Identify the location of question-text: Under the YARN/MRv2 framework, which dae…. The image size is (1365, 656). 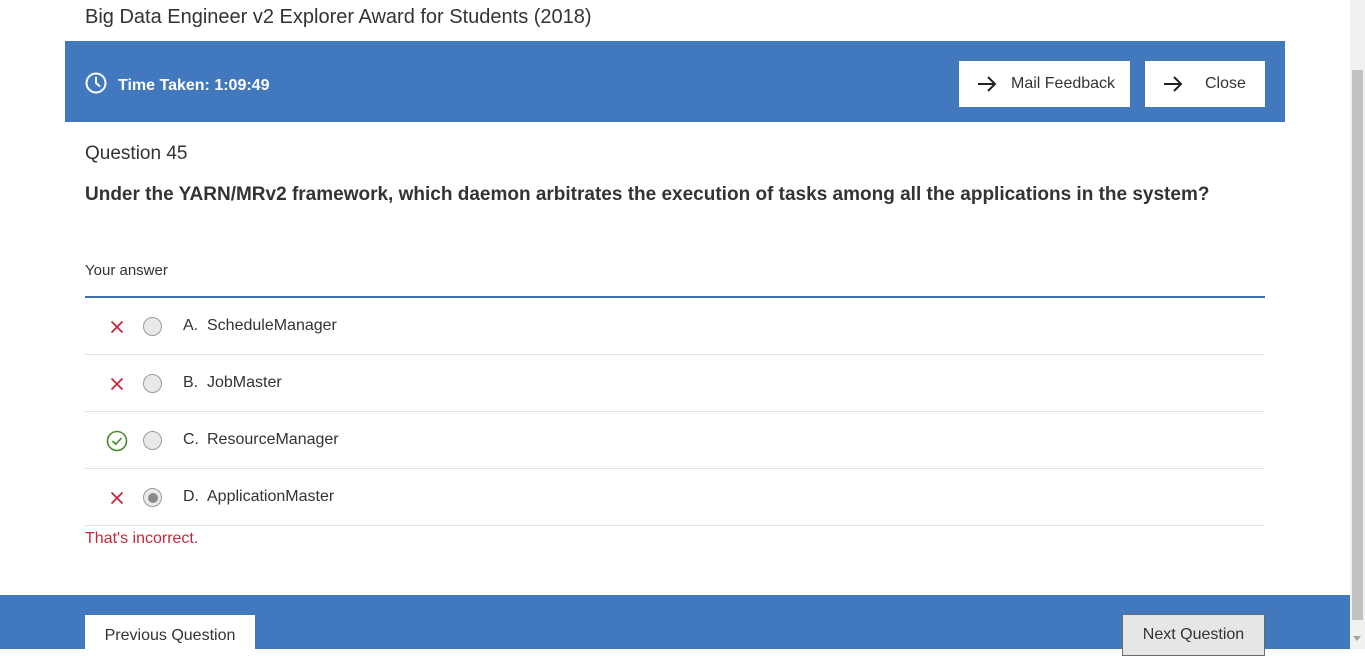
(647, 194).